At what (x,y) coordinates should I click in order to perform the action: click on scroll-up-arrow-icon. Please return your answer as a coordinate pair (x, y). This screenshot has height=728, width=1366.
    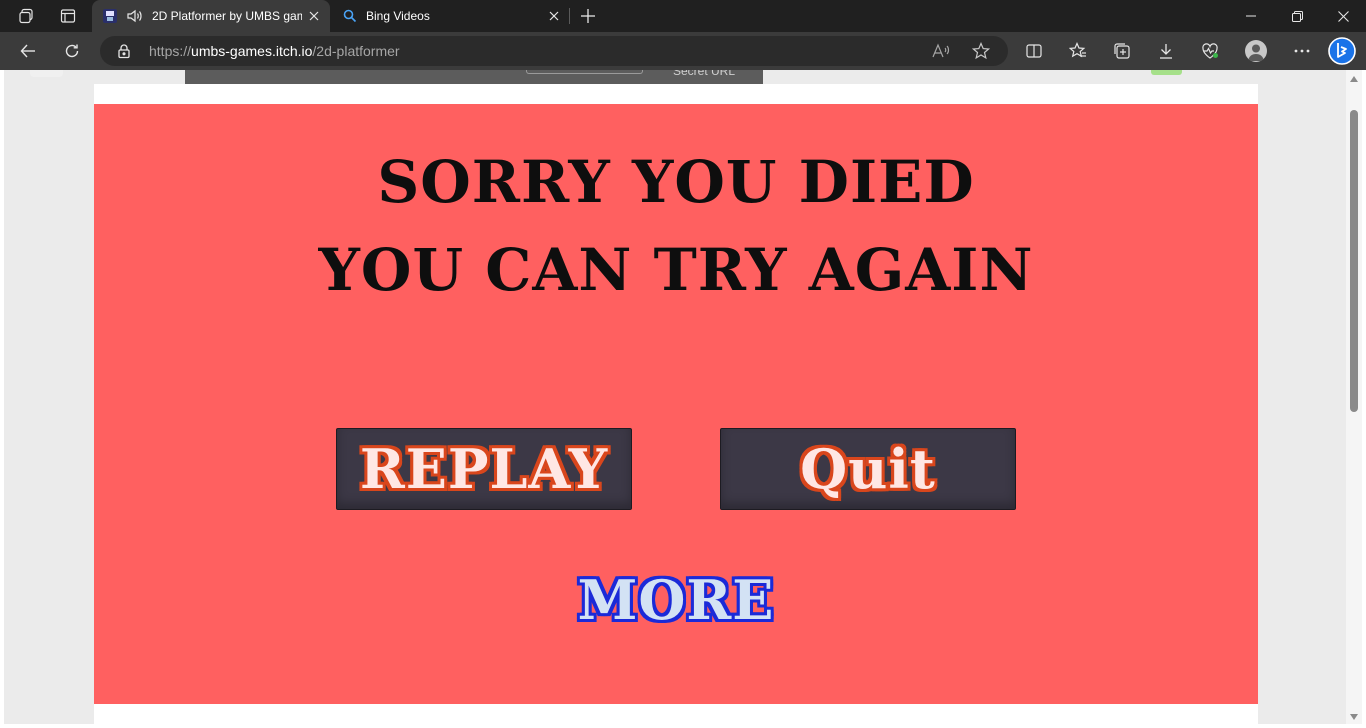
    Looking at the image, I should click on (1354, 79).